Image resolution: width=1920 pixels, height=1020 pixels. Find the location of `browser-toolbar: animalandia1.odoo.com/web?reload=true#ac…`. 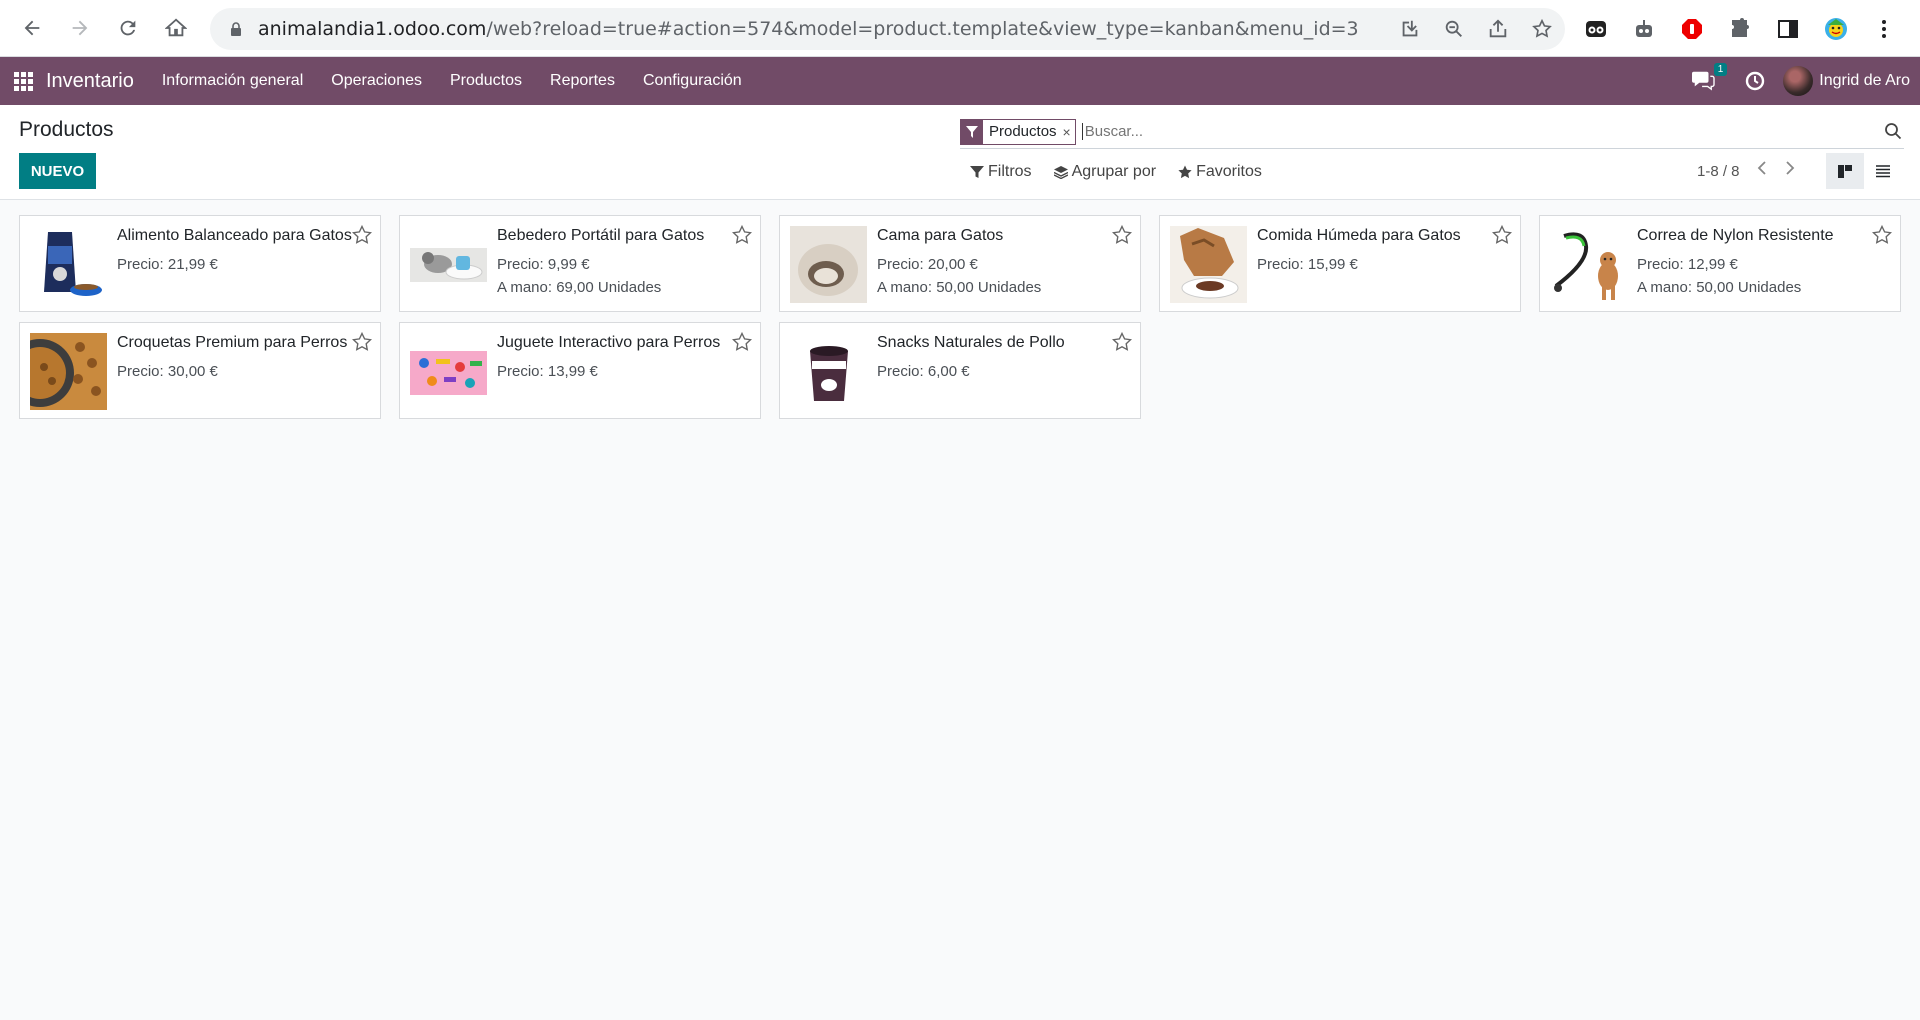

browser-toolbar: animalandia1.odoo.com/web?reload=true#ac… is located at coordinates (960, 28).